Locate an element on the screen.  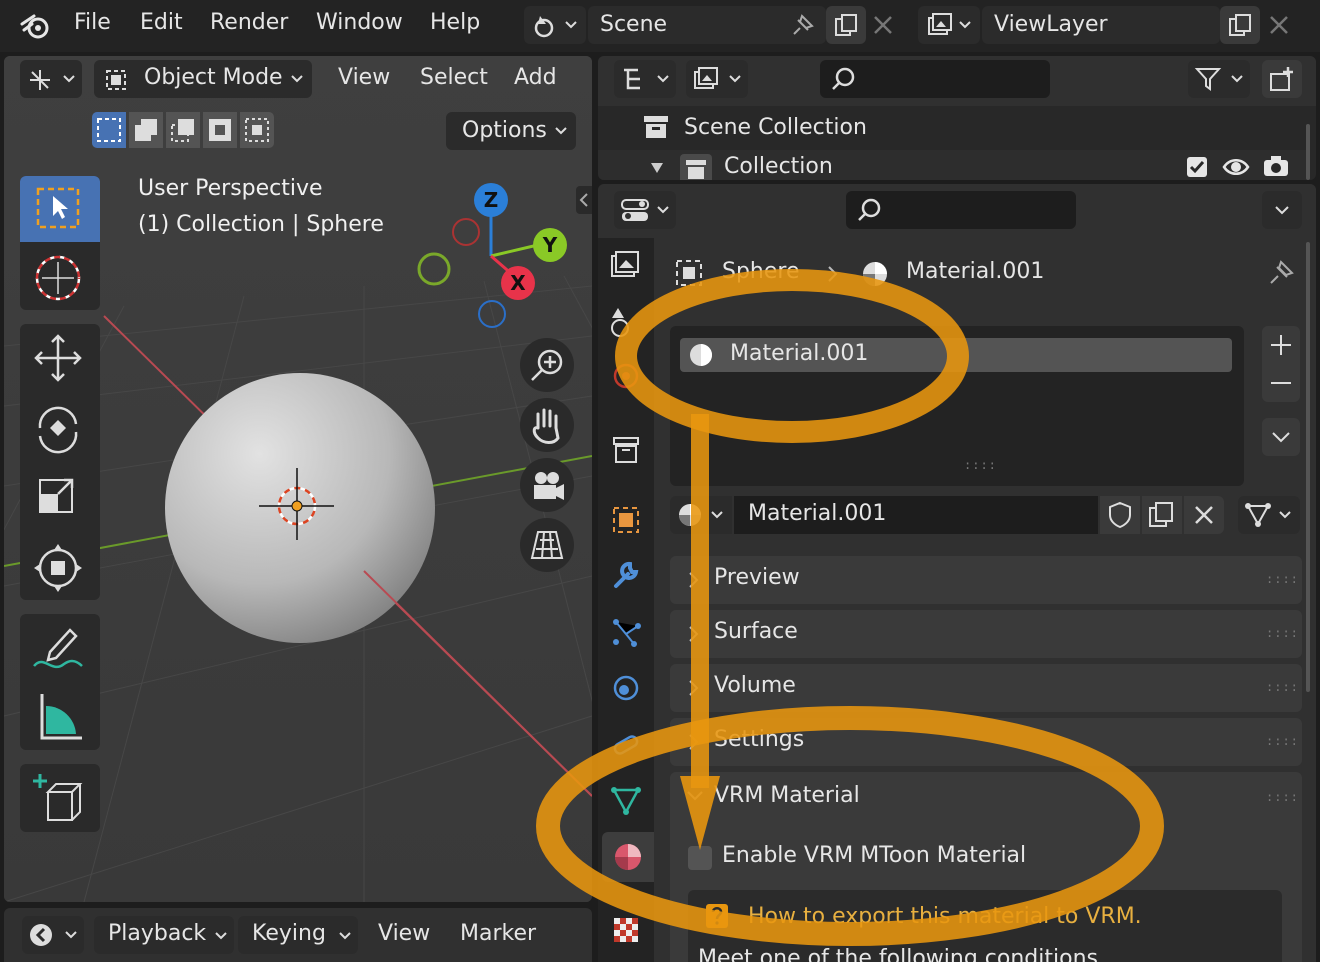
menu-help: Help is located at coordinates (455, 22).